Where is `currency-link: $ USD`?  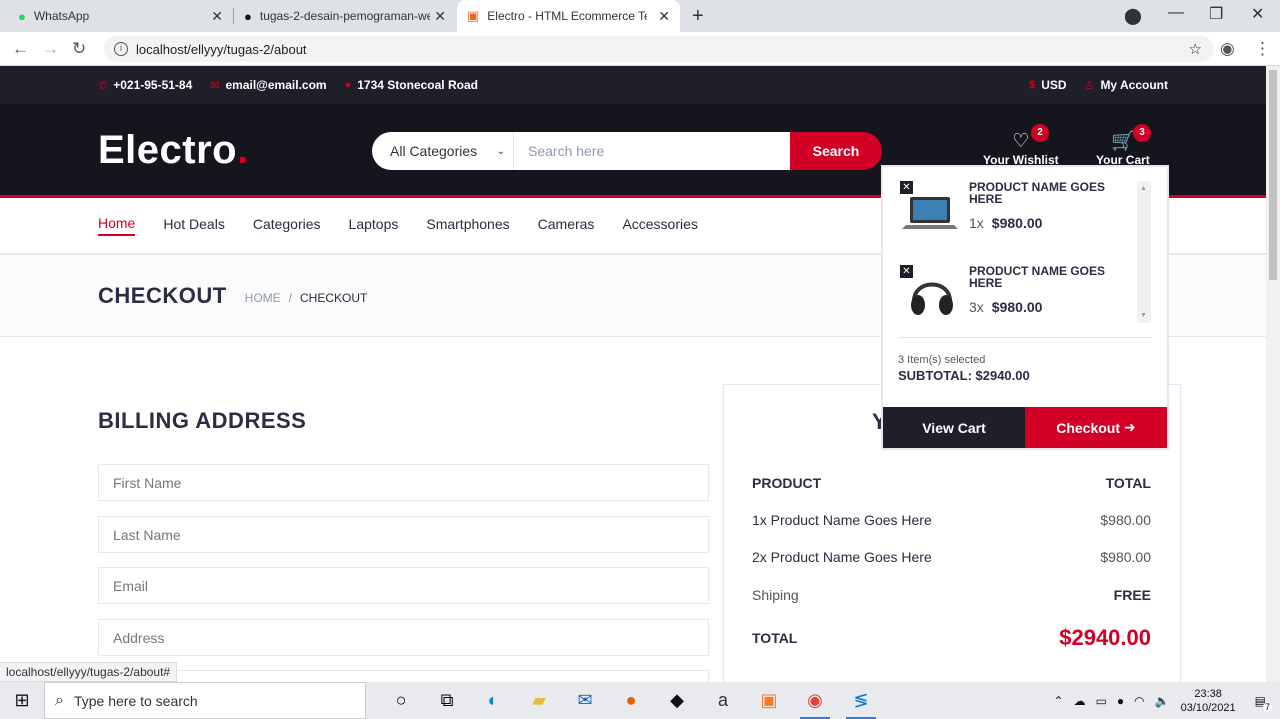
currency-link: $ USD is located at coordinates (1047, 85).